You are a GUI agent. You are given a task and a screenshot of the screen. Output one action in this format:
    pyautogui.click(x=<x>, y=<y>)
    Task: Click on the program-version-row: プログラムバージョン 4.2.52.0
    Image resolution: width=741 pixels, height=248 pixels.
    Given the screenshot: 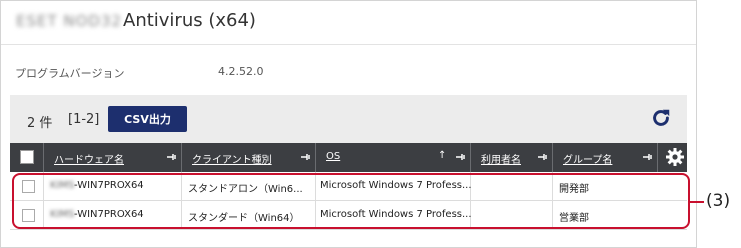 What is the action you would take?
    pyautogui.click(x=348, y=73)
    